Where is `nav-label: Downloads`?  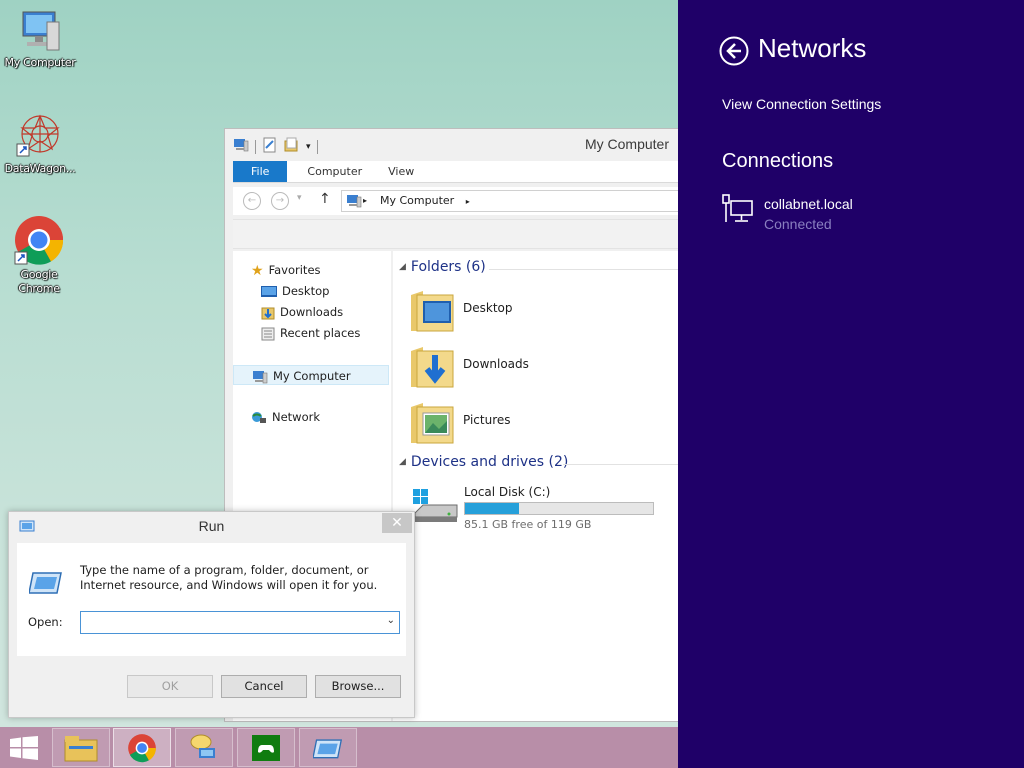 nav-label: Downloads is located at coordinates (312, 312).